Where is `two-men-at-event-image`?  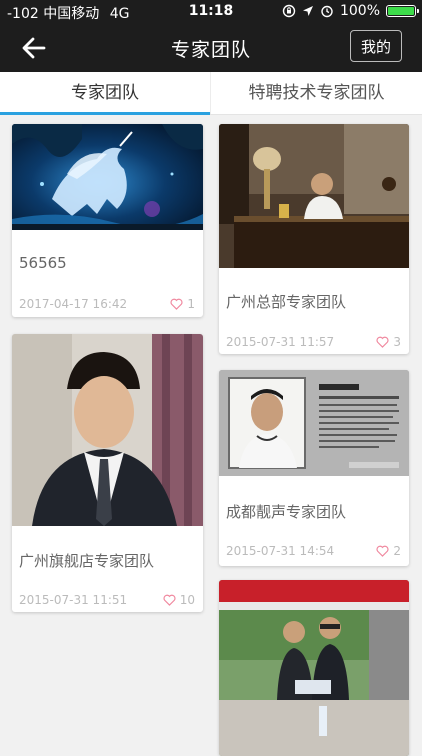
two-men-at-event-image is located at coordinates (314, 668).